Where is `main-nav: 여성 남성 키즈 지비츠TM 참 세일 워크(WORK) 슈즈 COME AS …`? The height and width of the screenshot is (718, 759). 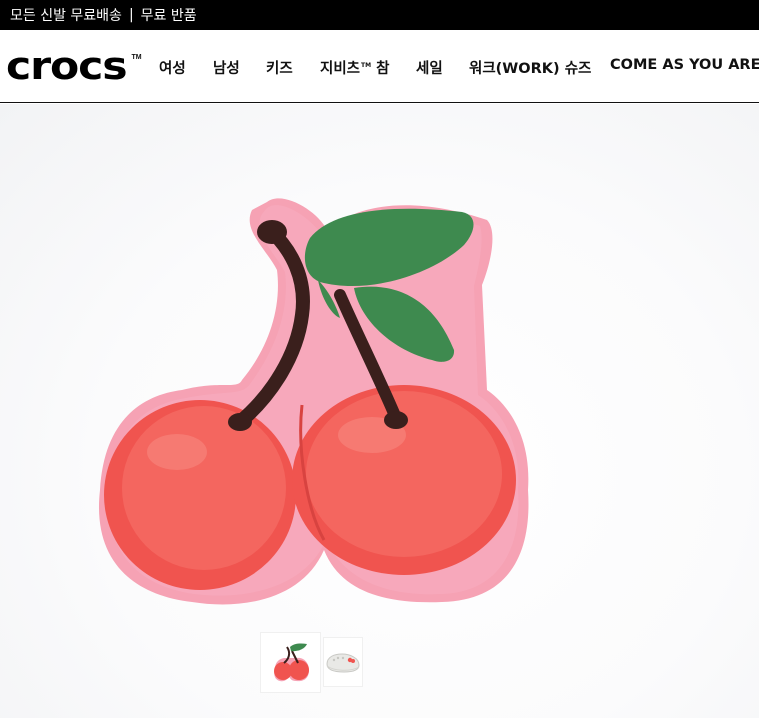 main-nav: 여성 남성 키즈 지비츠TM 참 세일 워크(WORK) 슈즈 COME AS … is located at coordinates (379, 66).